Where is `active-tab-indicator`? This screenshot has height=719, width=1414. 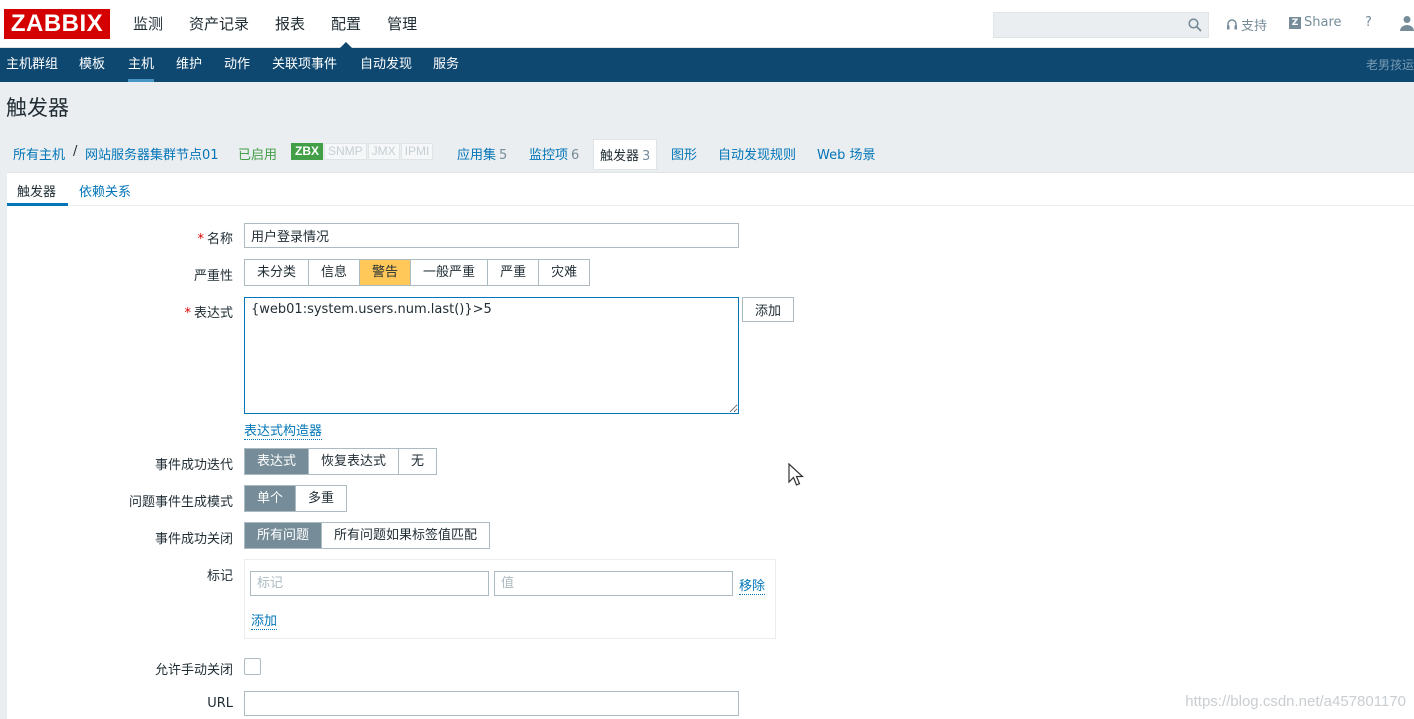 active-tab-indicator is located at coordinates (37, 204).